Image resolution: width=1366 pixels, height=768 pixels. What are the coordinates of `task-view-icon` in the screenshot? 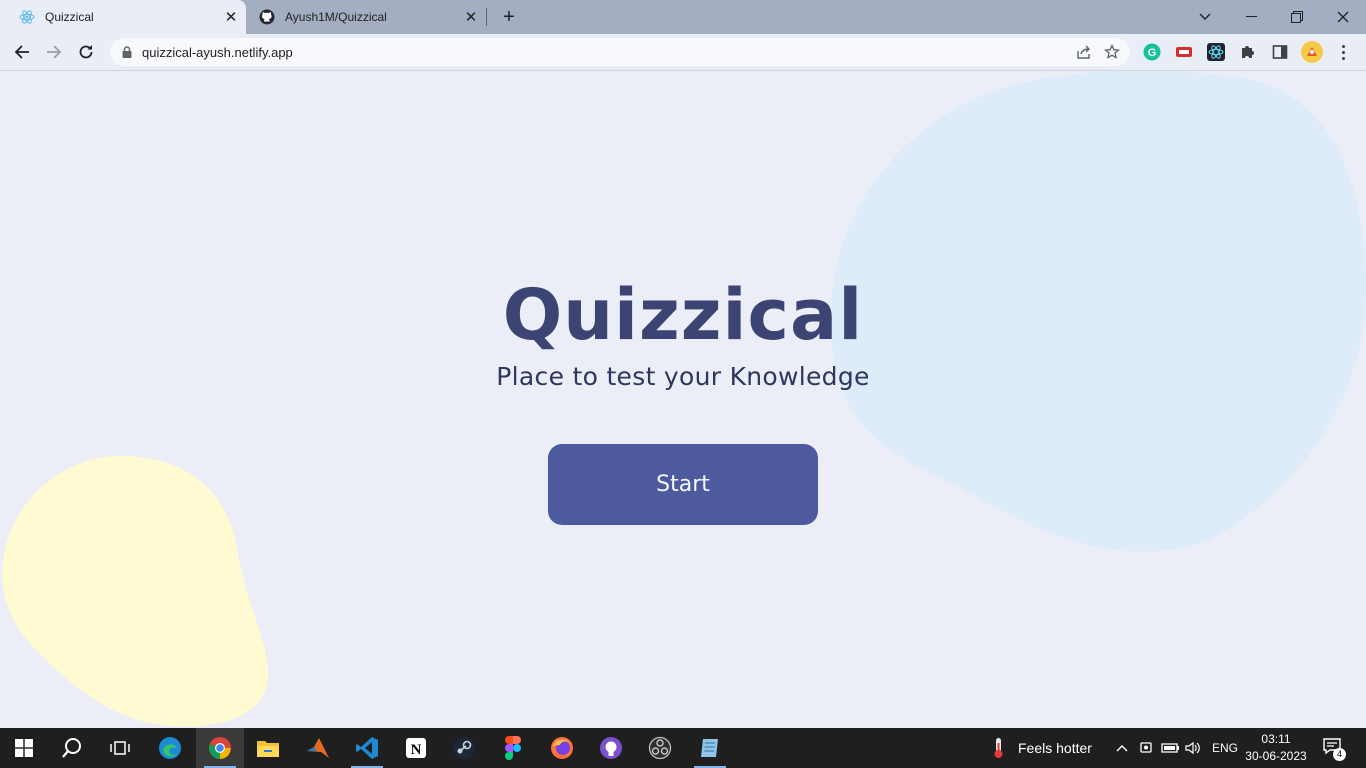 It's located at (120, 748).